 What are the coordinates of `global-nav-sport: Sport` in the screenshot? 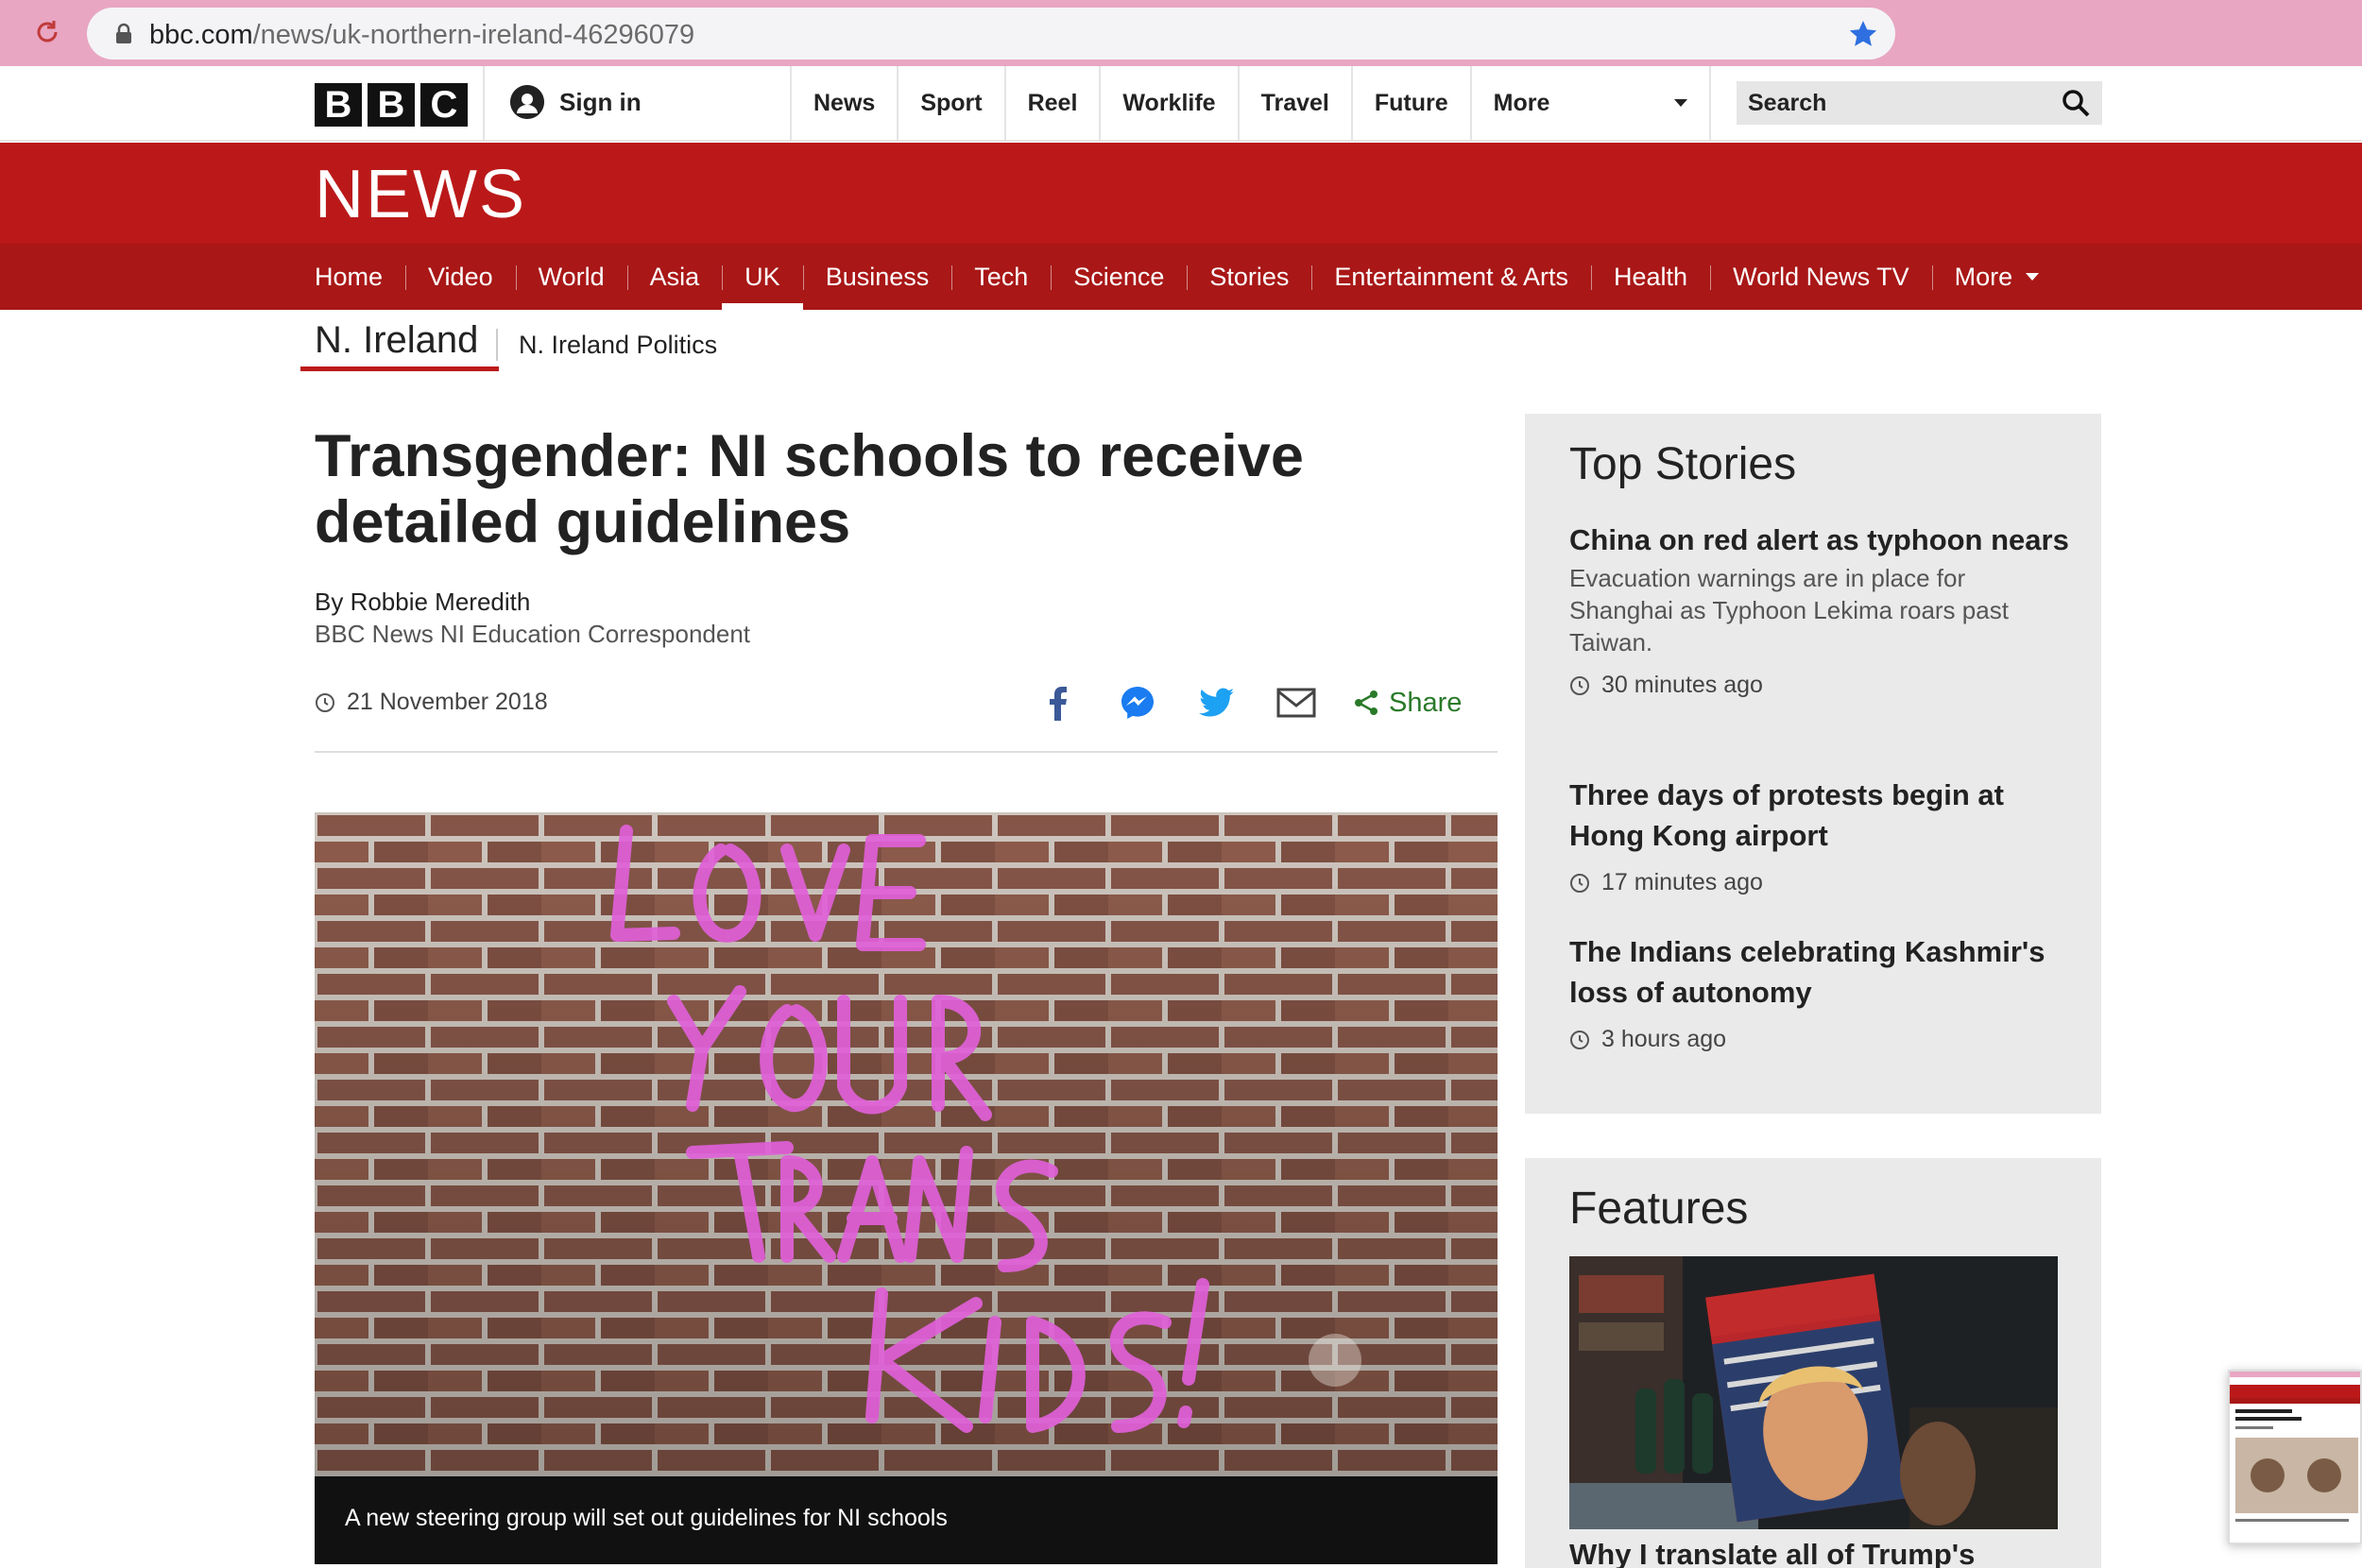 It's located at (950, 103).